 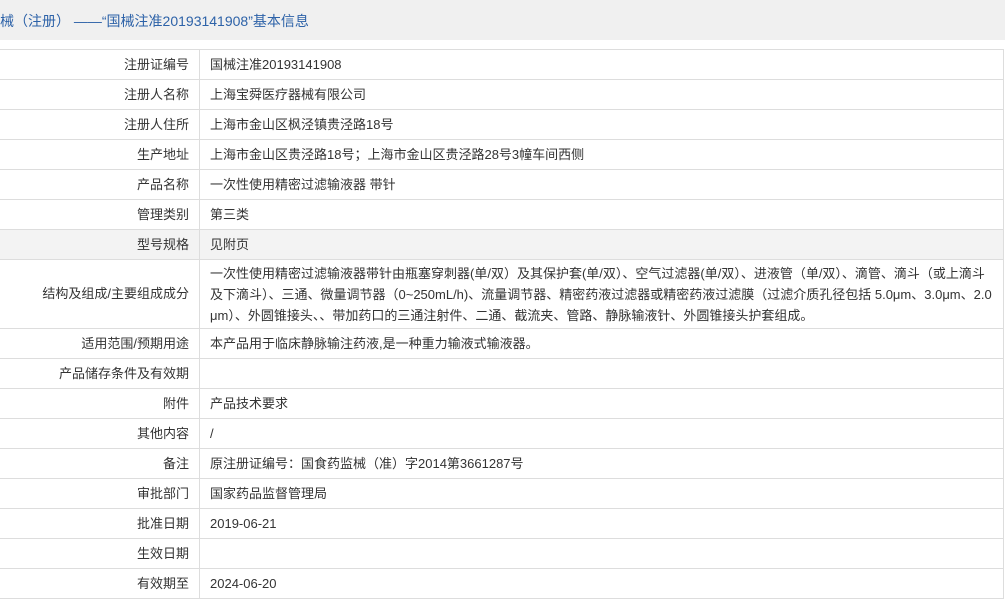 I want to click on registrant-address-value: 上海市金山区枫泾镇贵泾路18号, so click(x=302, y=124).